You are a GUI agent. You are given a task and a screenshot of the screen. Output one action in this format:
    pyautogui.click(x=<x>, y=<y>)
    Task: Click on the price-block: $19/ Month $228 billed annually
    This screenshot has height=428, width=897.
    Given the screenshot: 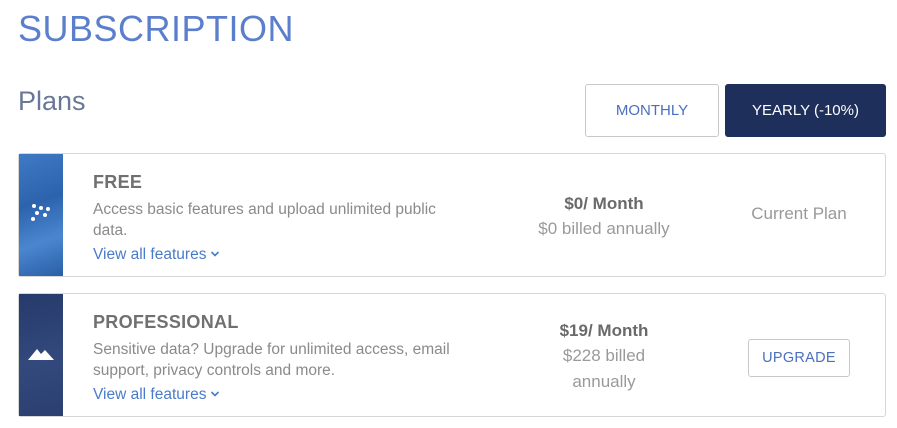 What is the action you would take?
    pyautogui.click(x=604, y=357)
    